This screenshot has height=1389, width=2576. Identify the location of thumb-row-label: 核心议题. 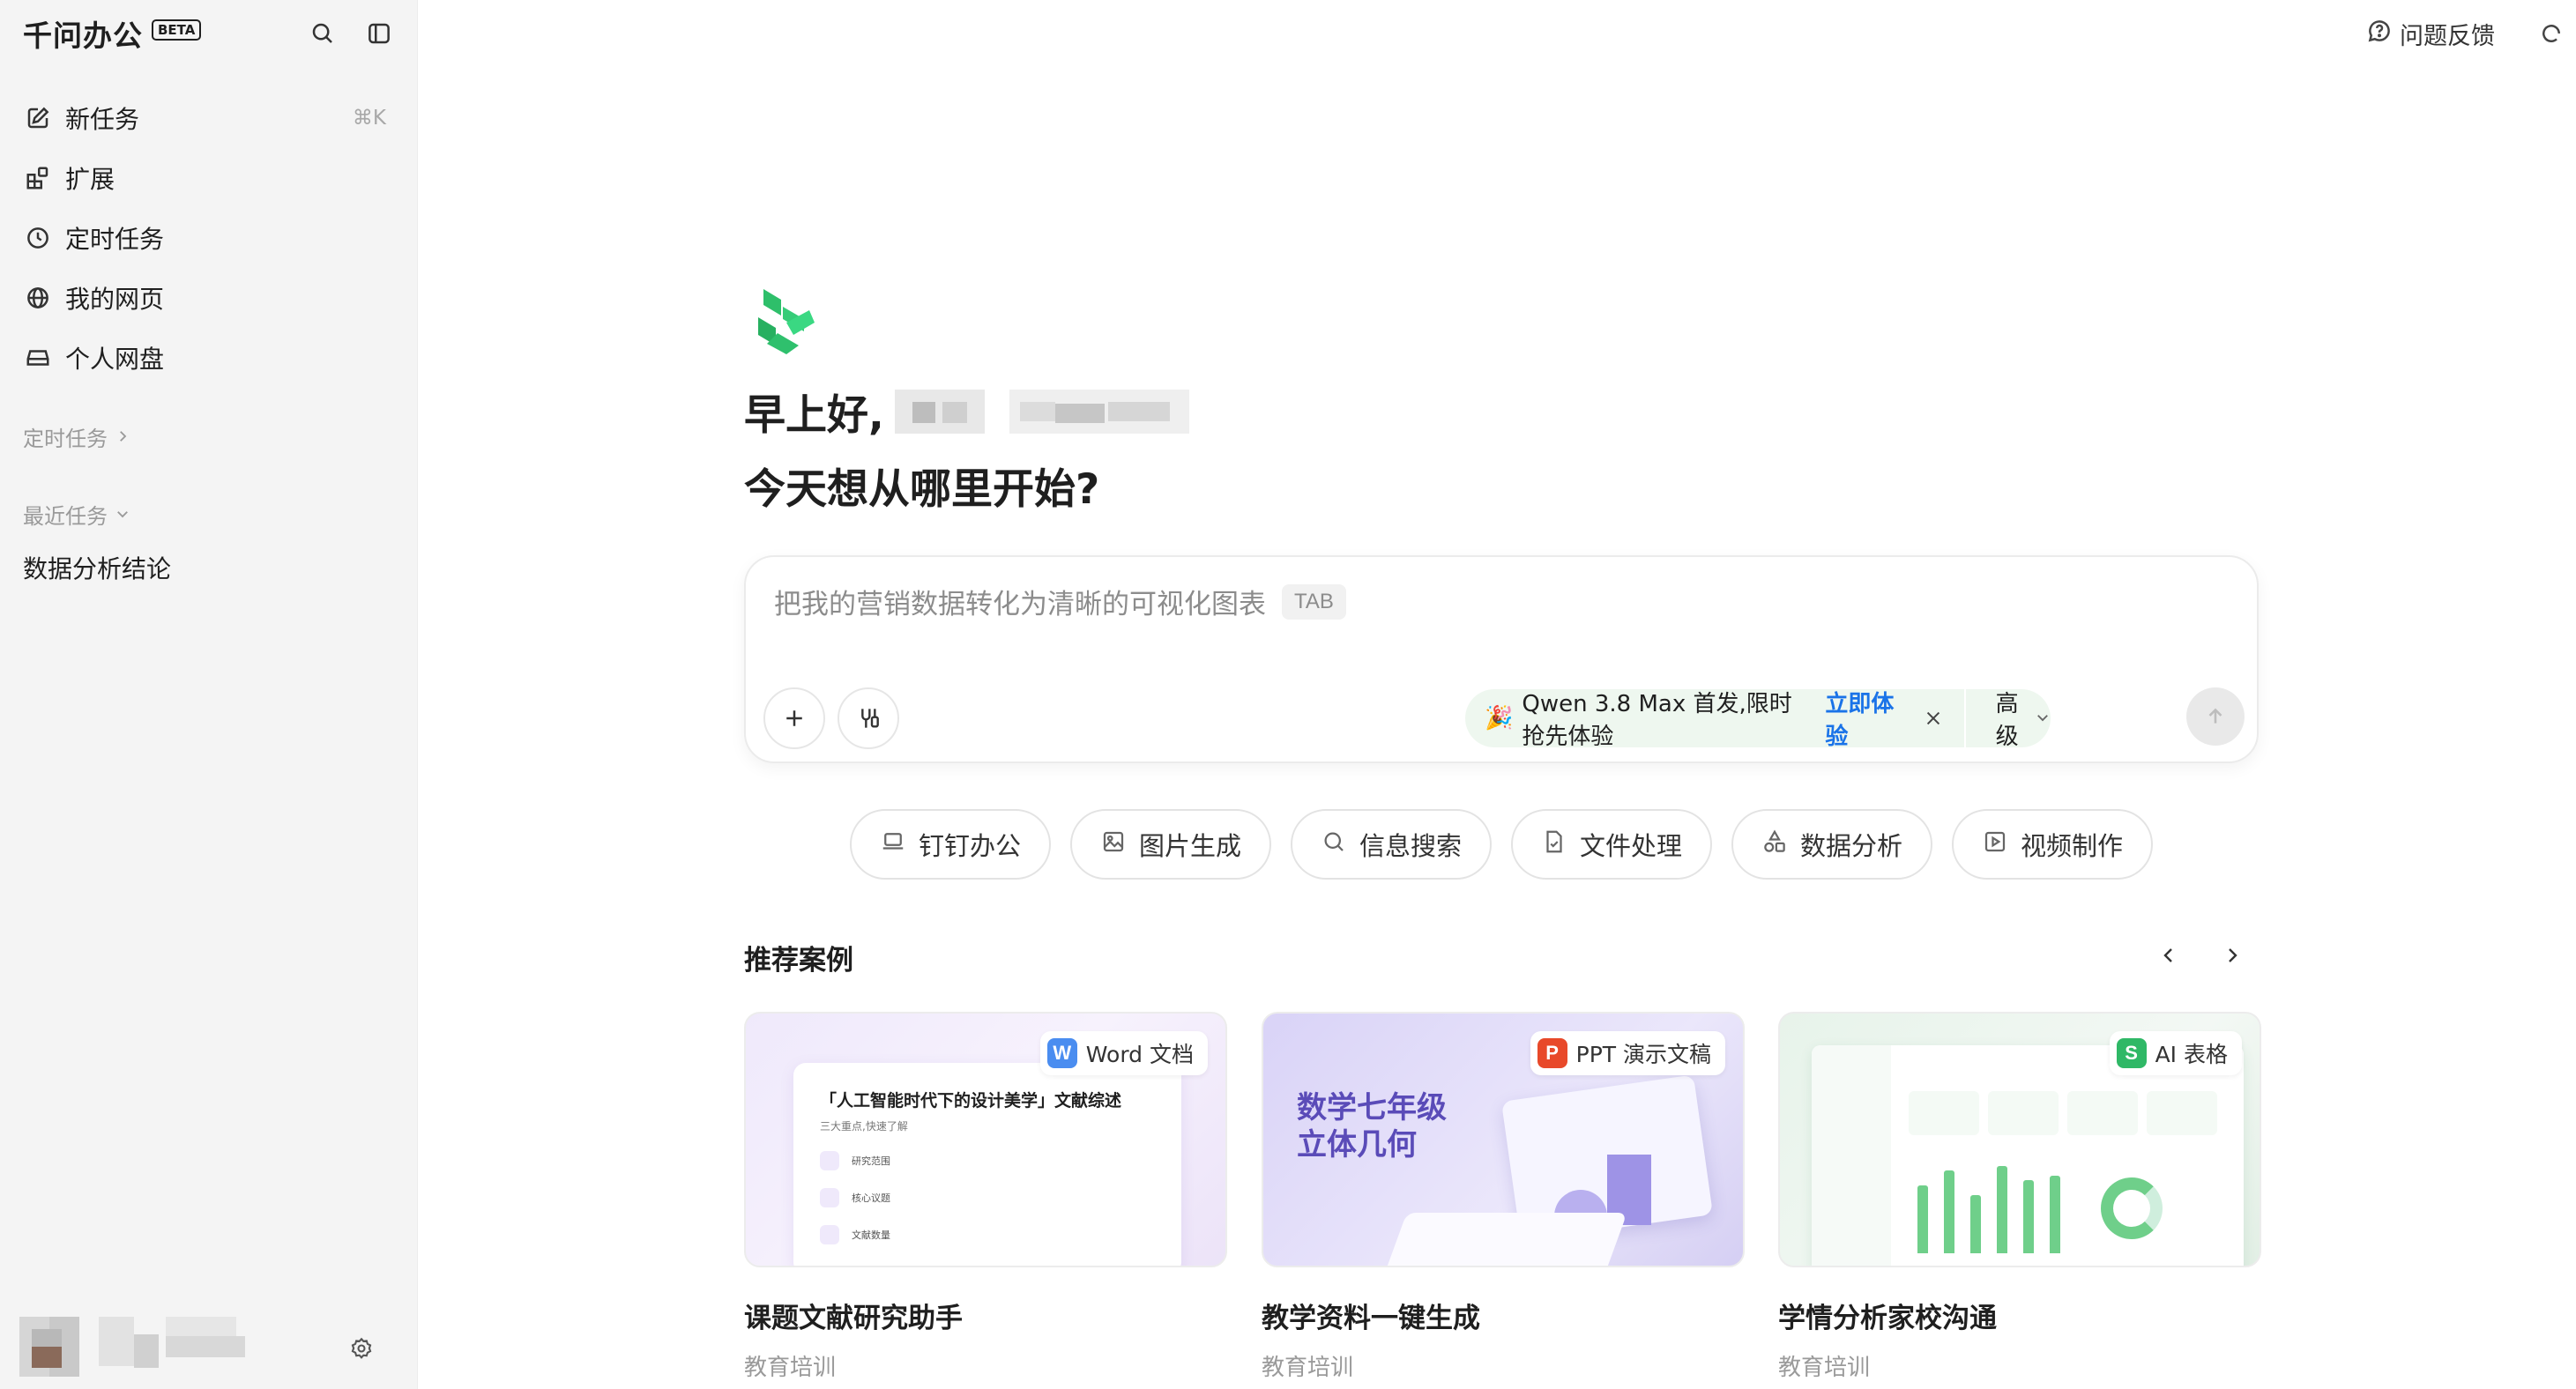
(871, 1198).